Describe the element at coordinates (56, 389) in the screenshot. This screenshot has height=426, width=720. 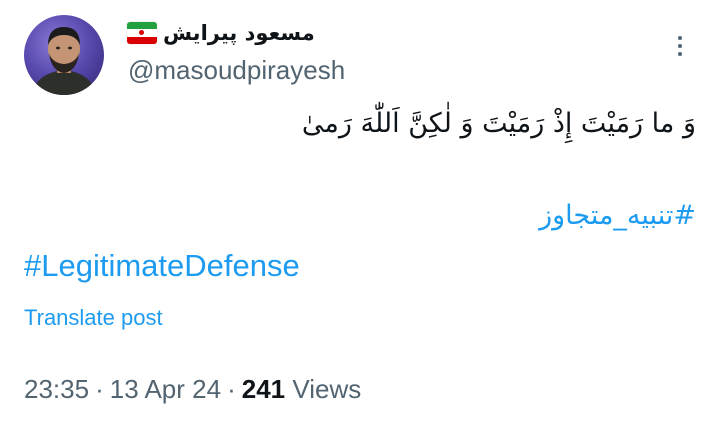
I see `post-time: 23:35` at that location.